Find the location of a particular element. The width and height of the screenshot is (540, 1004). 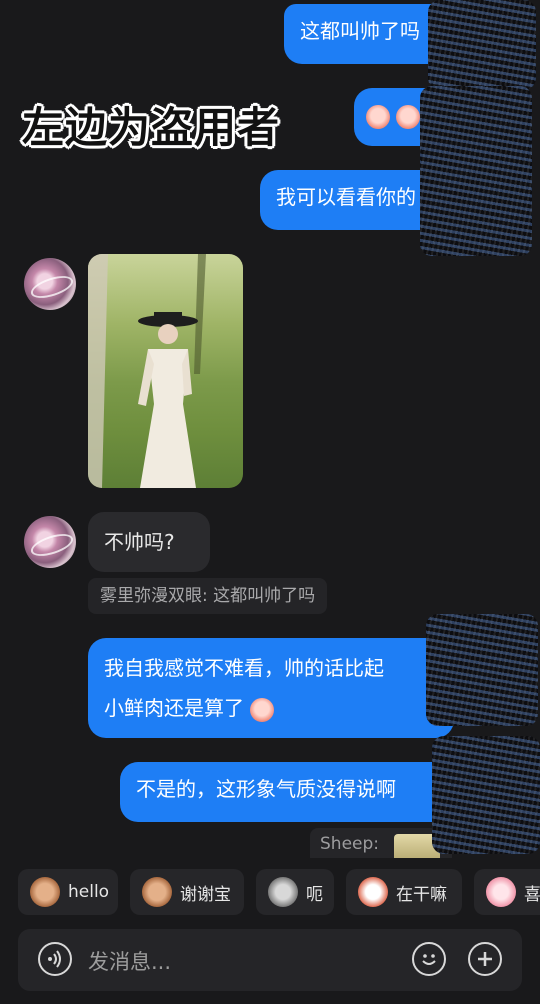

quick-reply-label: hello is located at coordinates (89, 892).